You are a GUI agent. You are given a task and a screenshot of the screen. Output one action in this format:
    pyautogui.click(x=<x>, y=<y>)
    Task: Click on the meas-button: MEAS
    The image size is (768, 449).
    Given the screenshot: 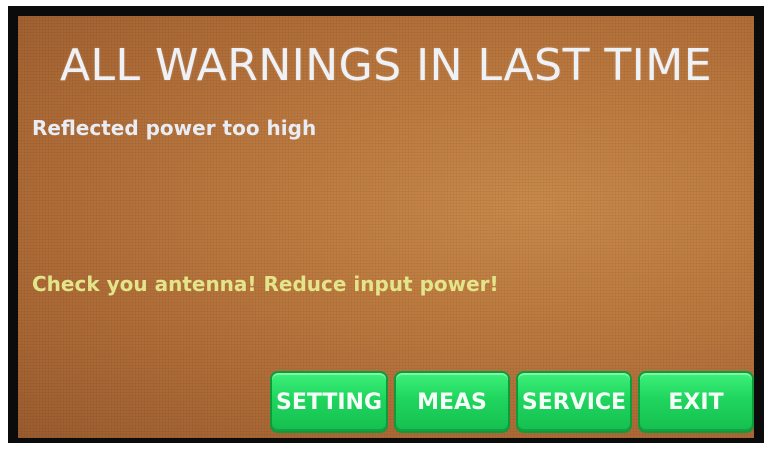 What is the action you would take?
    pyautogui.click(x=452, y=402)
    